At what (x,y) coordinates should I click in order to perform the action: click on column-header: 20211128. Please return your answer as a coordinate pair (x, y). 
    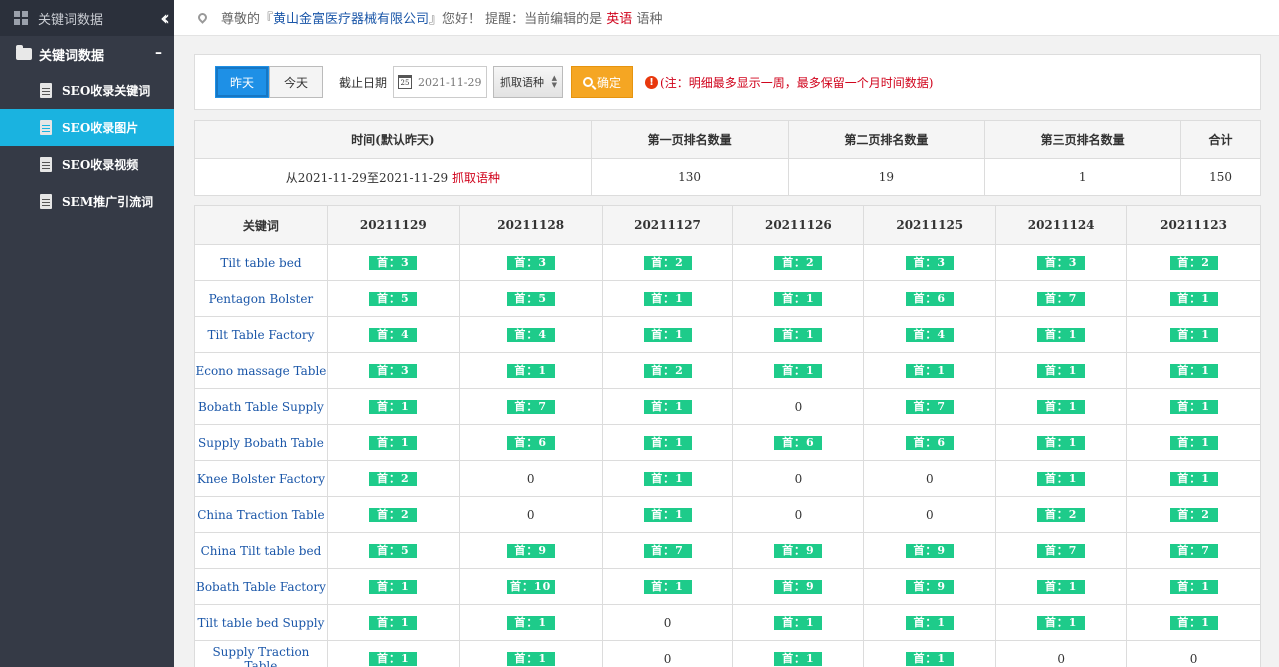
    Looking at the image, I should click on (530, 225).